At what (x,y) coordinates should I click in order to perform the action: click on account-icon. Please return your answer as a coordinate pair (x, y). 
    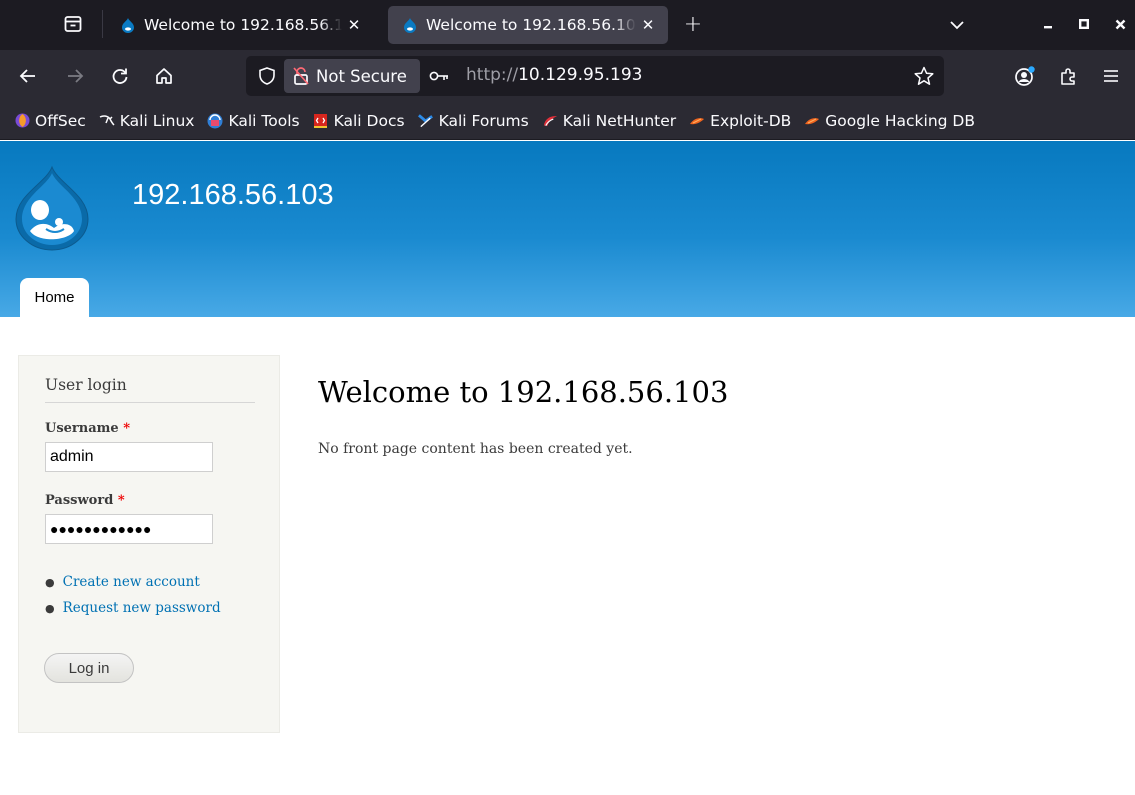
    Looking at the image, I should click on (1025, 76).